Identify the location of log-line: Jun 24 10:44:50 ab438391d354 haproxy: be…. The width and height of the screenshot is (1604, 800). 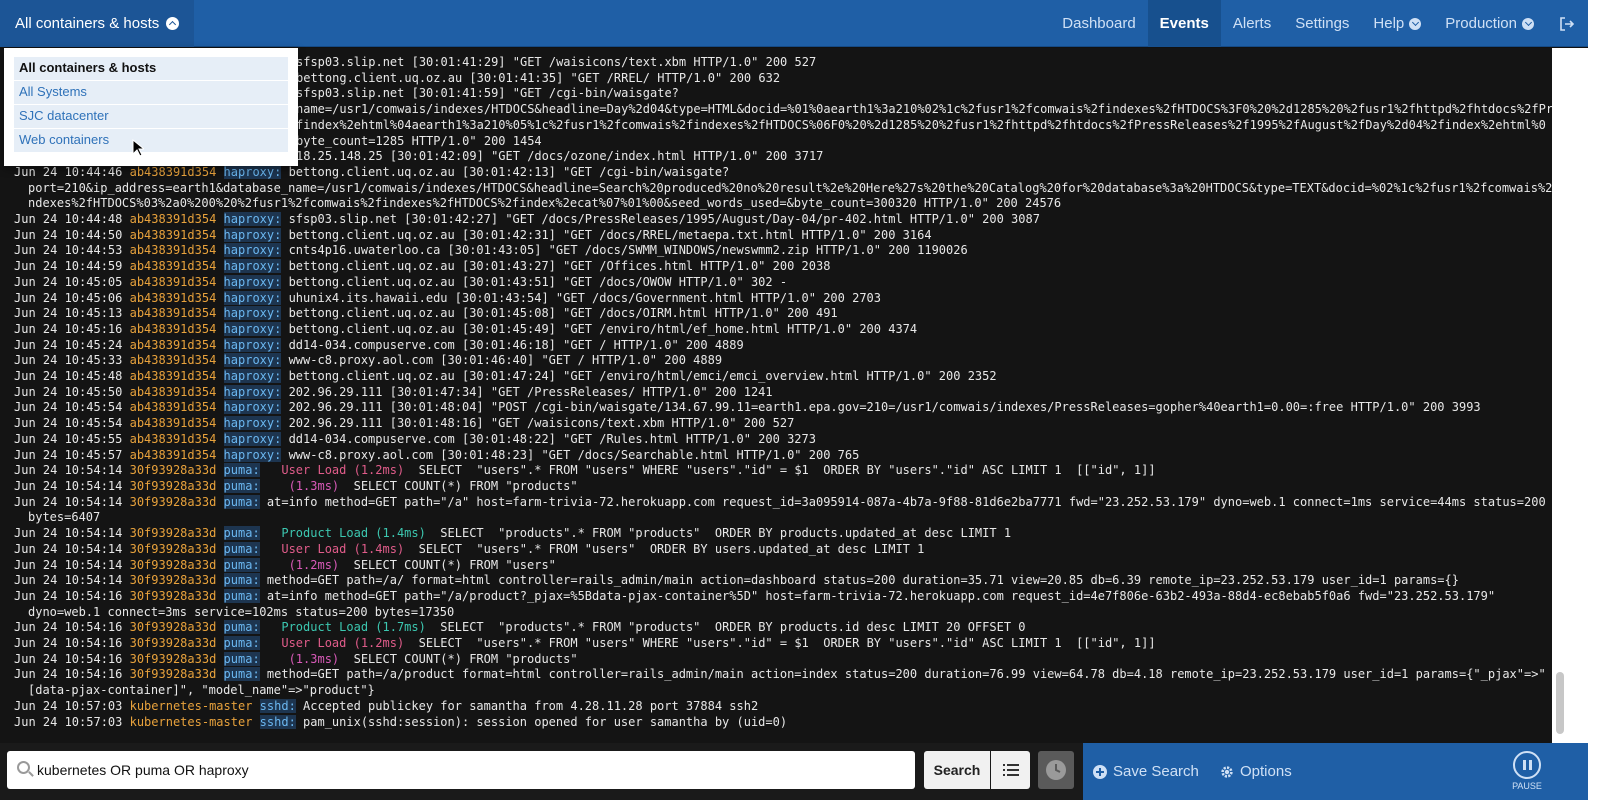
(783, 235).